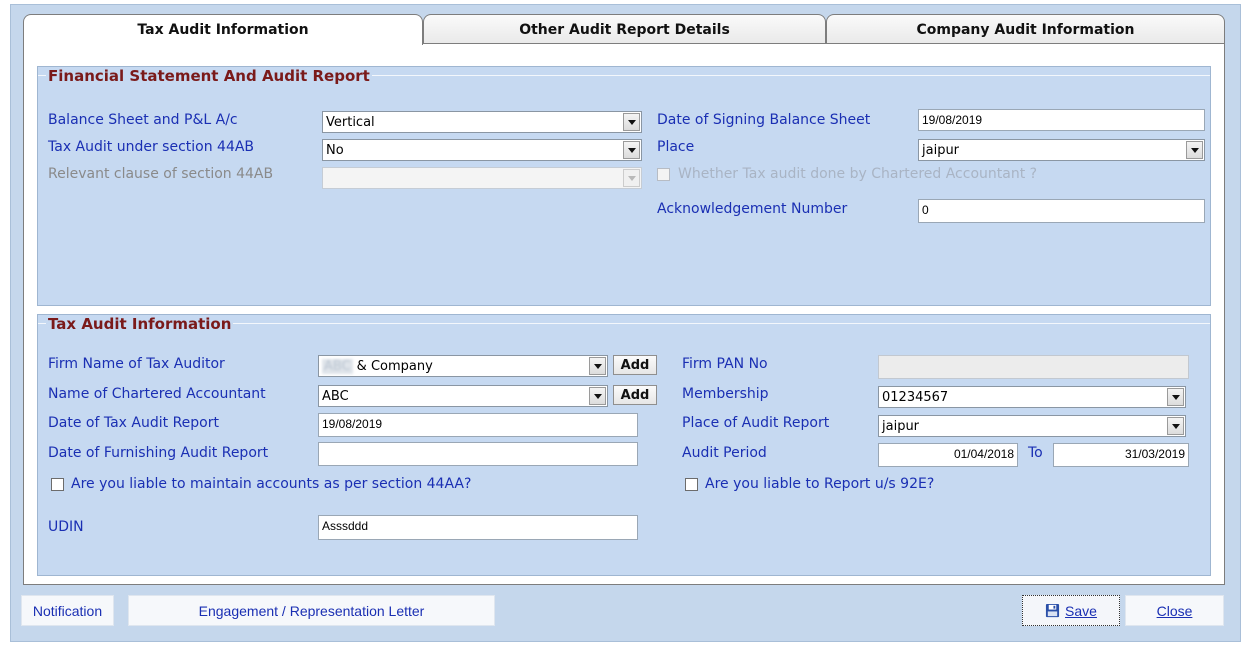 Image resolution: width=1249 pixels, height=648 pixels. Describe the element at coordinates (350, 122) in the screenshot. I see `select-value: Vertical` at that location.